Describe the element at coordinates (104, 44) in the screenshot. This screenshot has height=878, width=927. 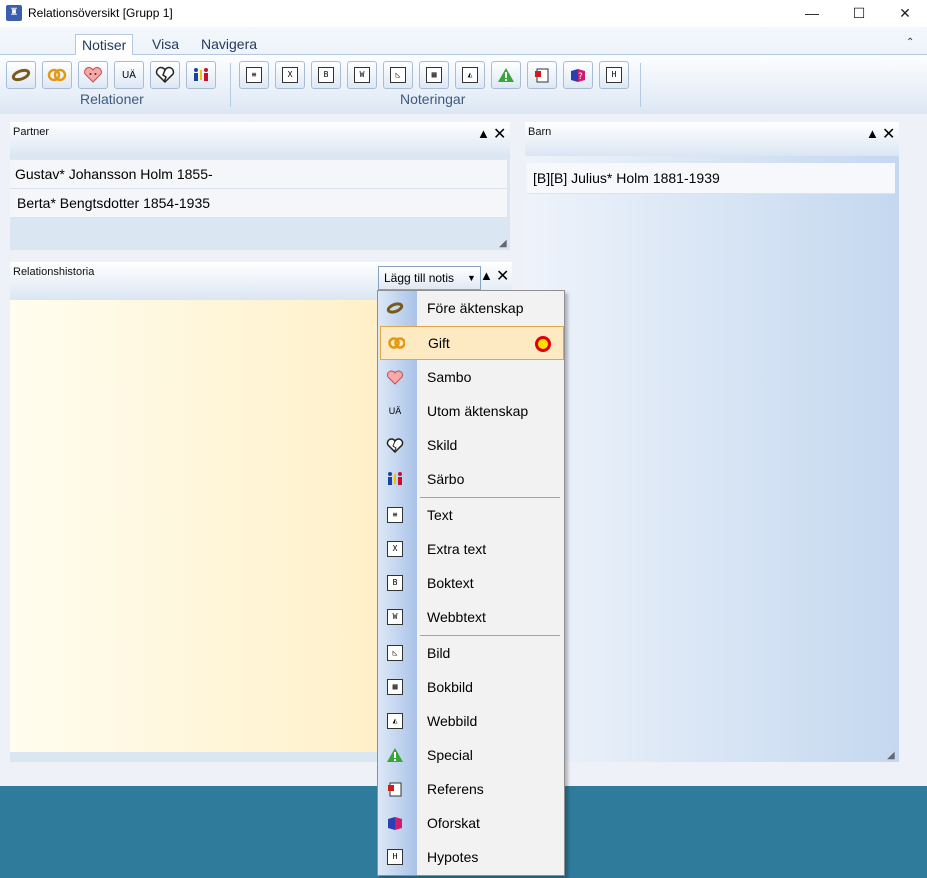
I see `tab-notiser: Notiser` at that location.